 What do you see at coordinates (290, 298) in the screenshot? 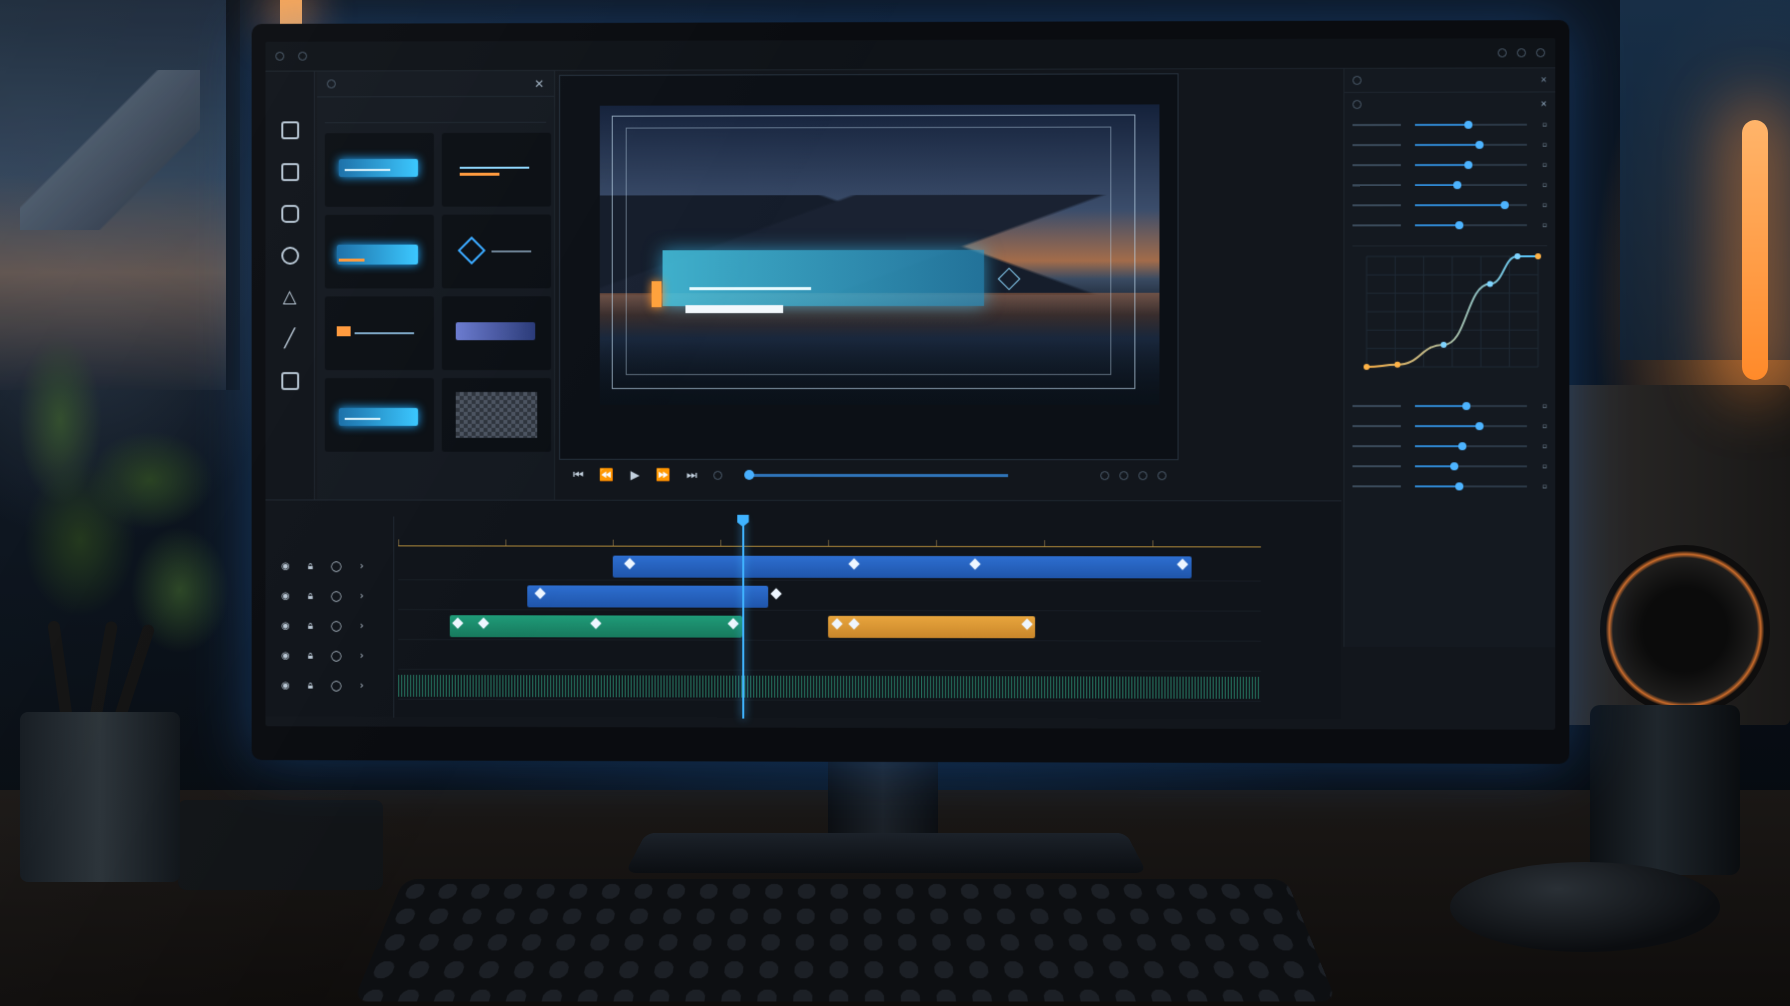
I see `triangle-tool-icon: △` at bounding box center [290, 298].